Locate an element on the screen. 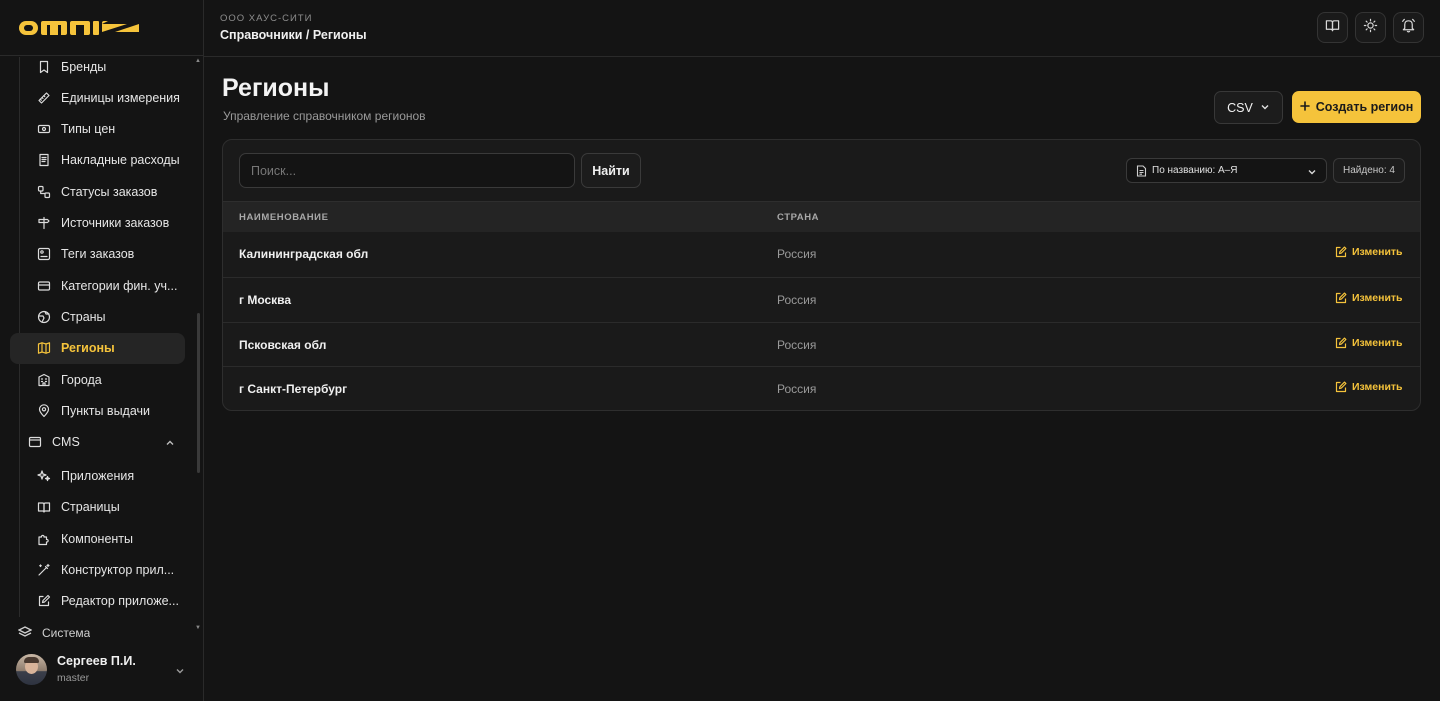 Image resolution: width=1440 pixels, height=701 pixels. sidebar-cms-item: Приложения is located at coordinates (97, 476).